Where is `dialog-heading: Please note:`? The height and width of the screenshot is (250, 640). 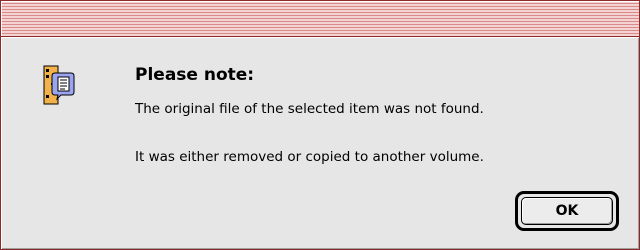
dialog-heading: Please note: is located at coordinates (195, 75).